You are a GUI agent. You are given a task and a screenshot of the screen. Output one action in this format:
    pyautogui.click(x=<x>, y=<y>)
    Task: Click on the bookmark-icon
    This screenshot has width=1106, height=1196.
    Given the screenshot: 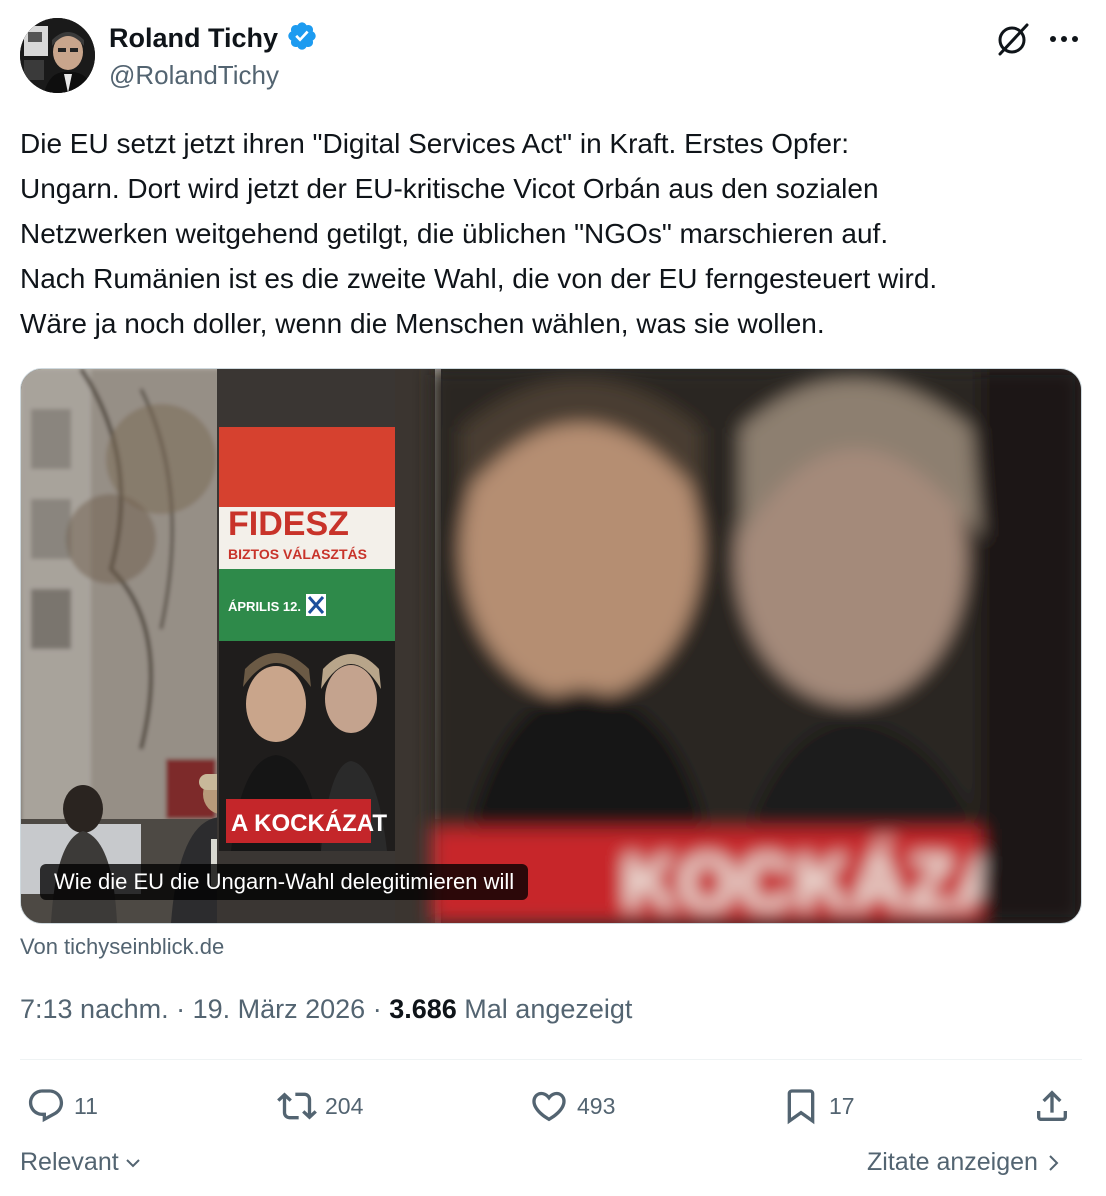 What is the action you would take?
    pyautogui.click(x=801, y=1107)
    